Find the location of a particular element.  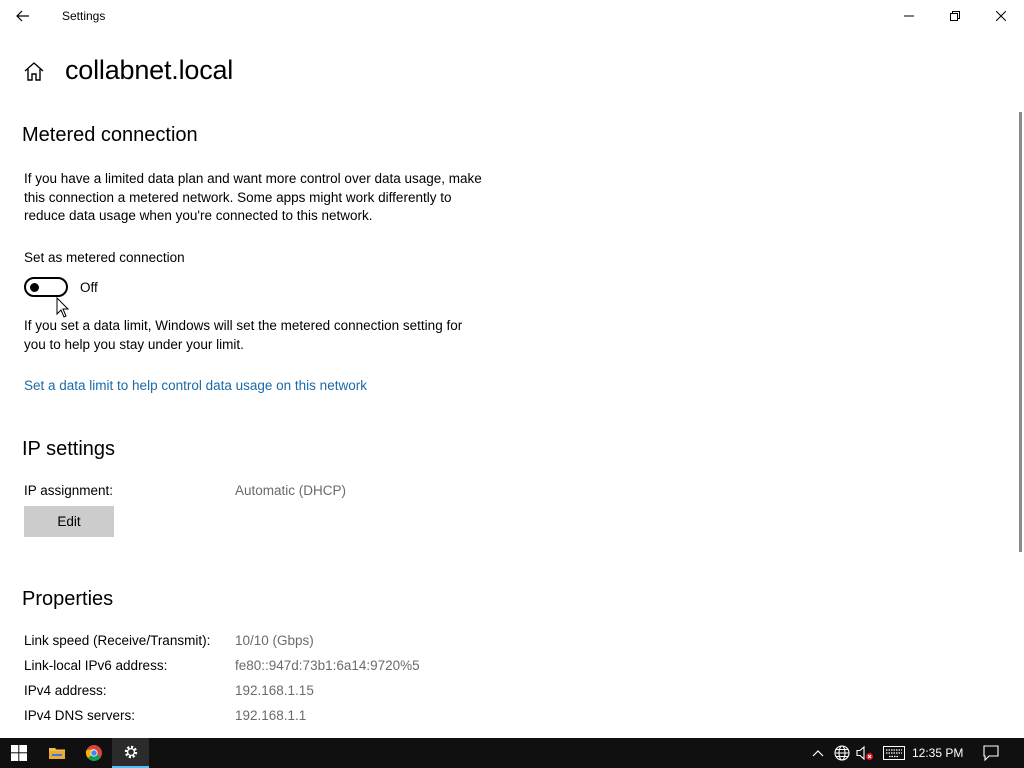

gear-icon is located at coordinates (130, 752).